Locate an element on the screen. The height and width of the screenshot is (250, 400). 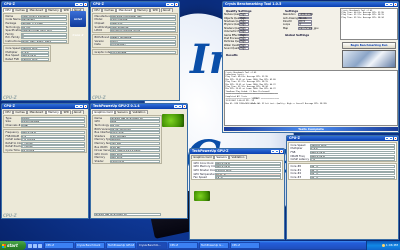
setting-select: 1280x1024 is located at coordinates (305, 15).